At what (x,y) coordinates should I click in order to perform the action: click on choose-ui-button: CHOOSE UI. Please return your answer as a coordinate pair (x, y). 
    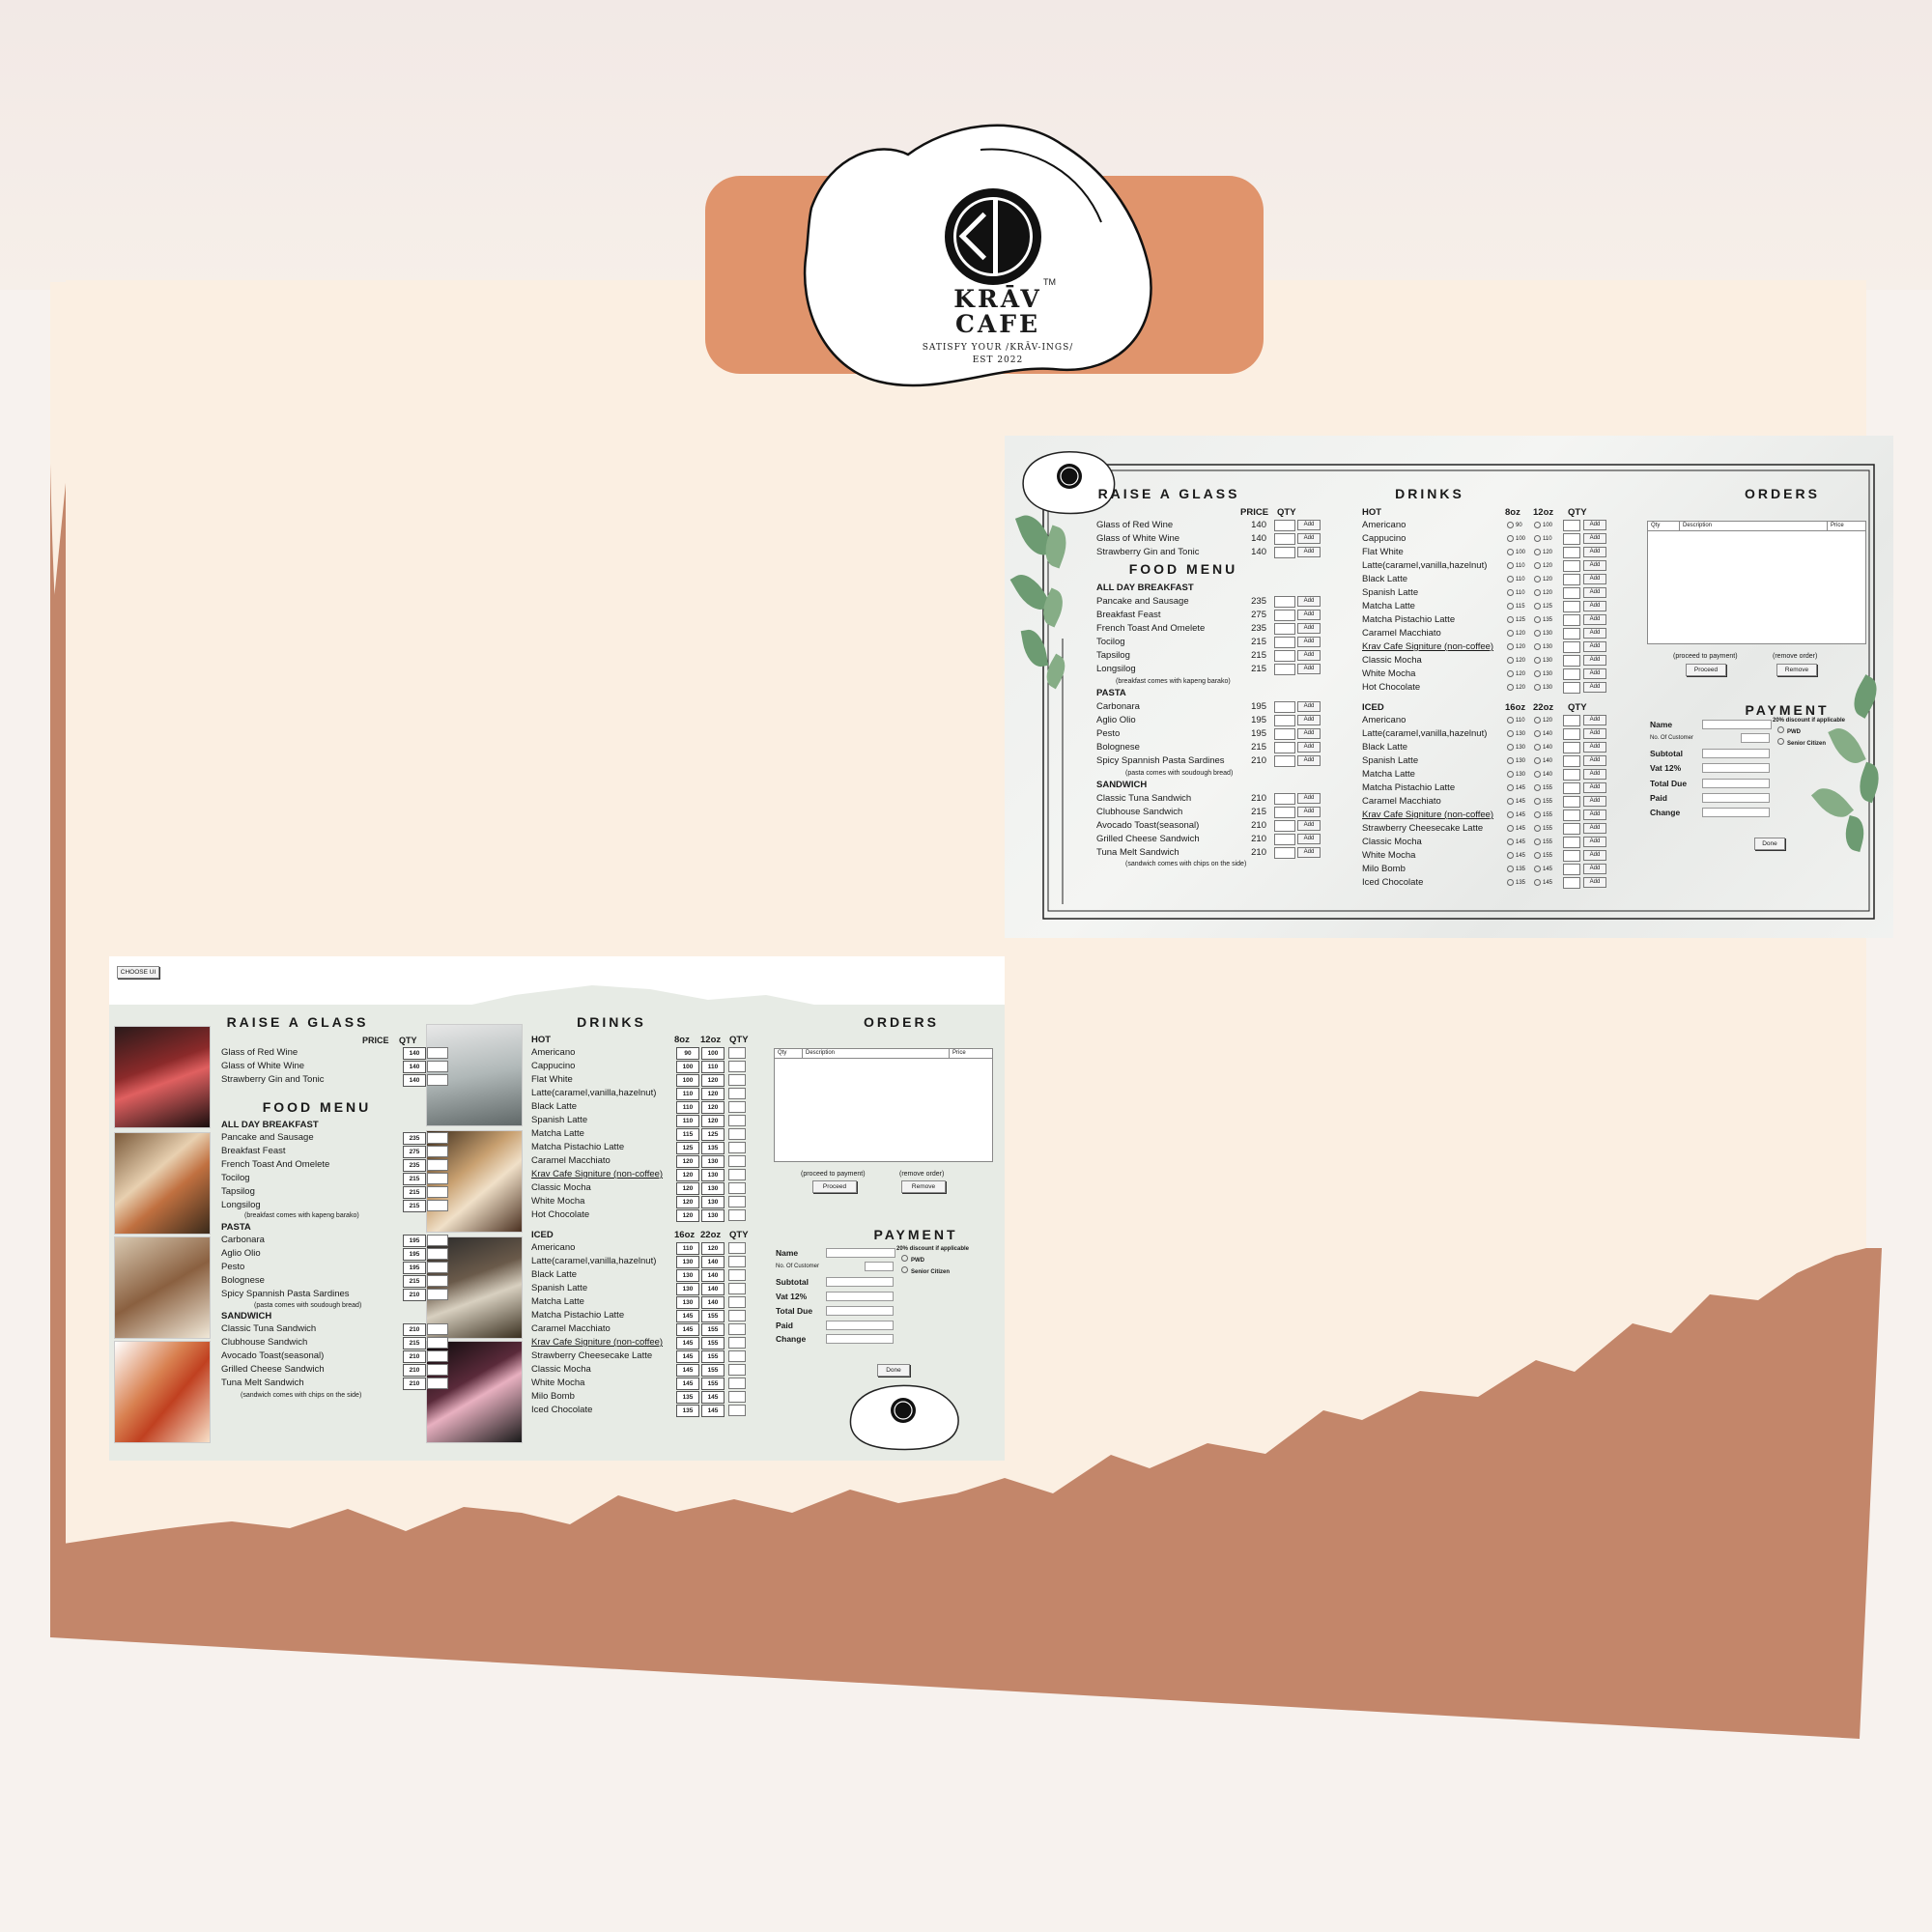
    Looking at the image, I should click on (138, 972).